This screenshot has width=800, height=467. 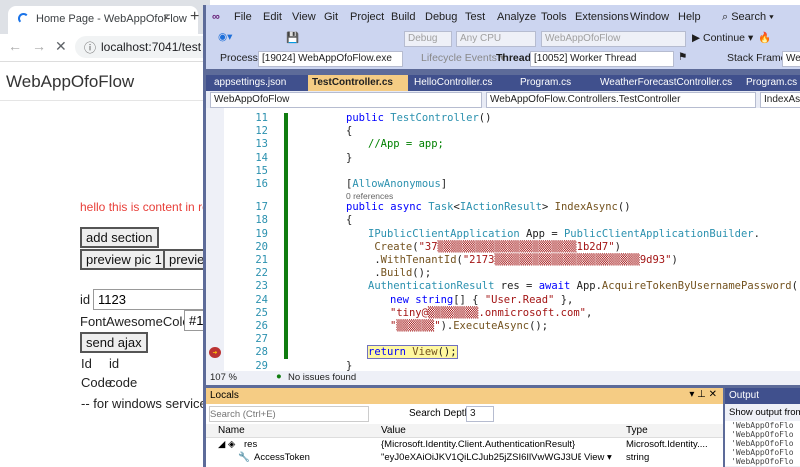 What do you see at coordinates (418, 118) in the screenshot?
I see `code-line: public TestController()` at bounding box center [418, 118].